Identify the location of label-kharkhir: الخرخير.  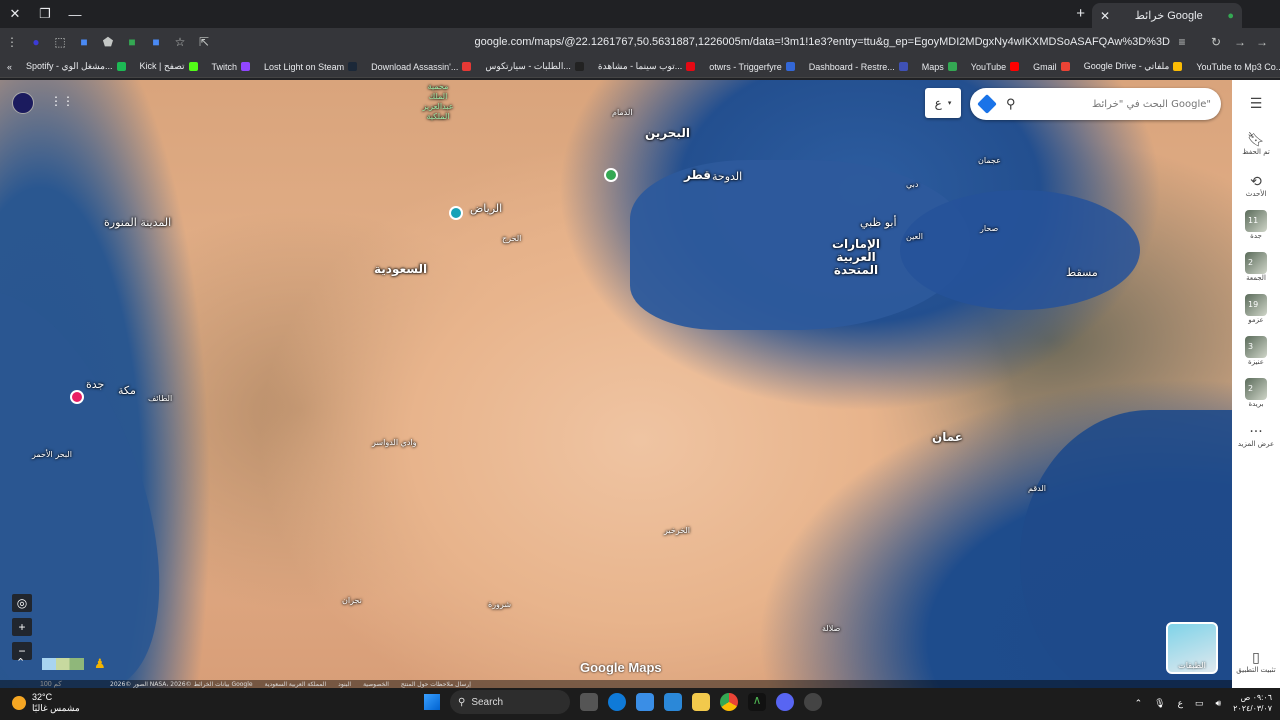
(677, 530).